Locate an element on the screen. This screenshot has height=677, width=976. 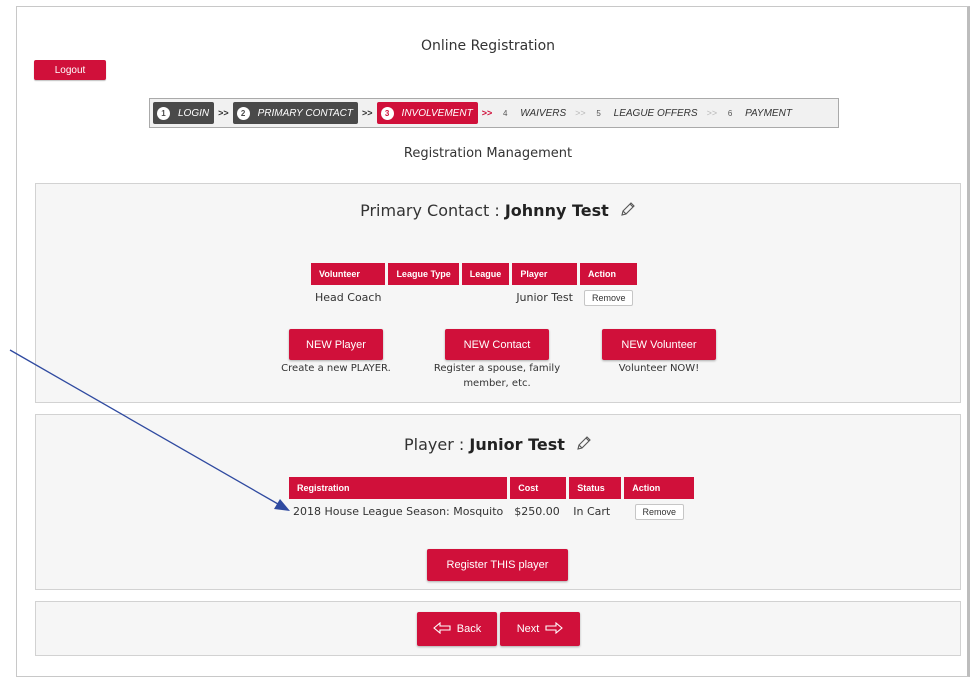
step-login: 1 LOGIN is located at coordinates (184, 113).